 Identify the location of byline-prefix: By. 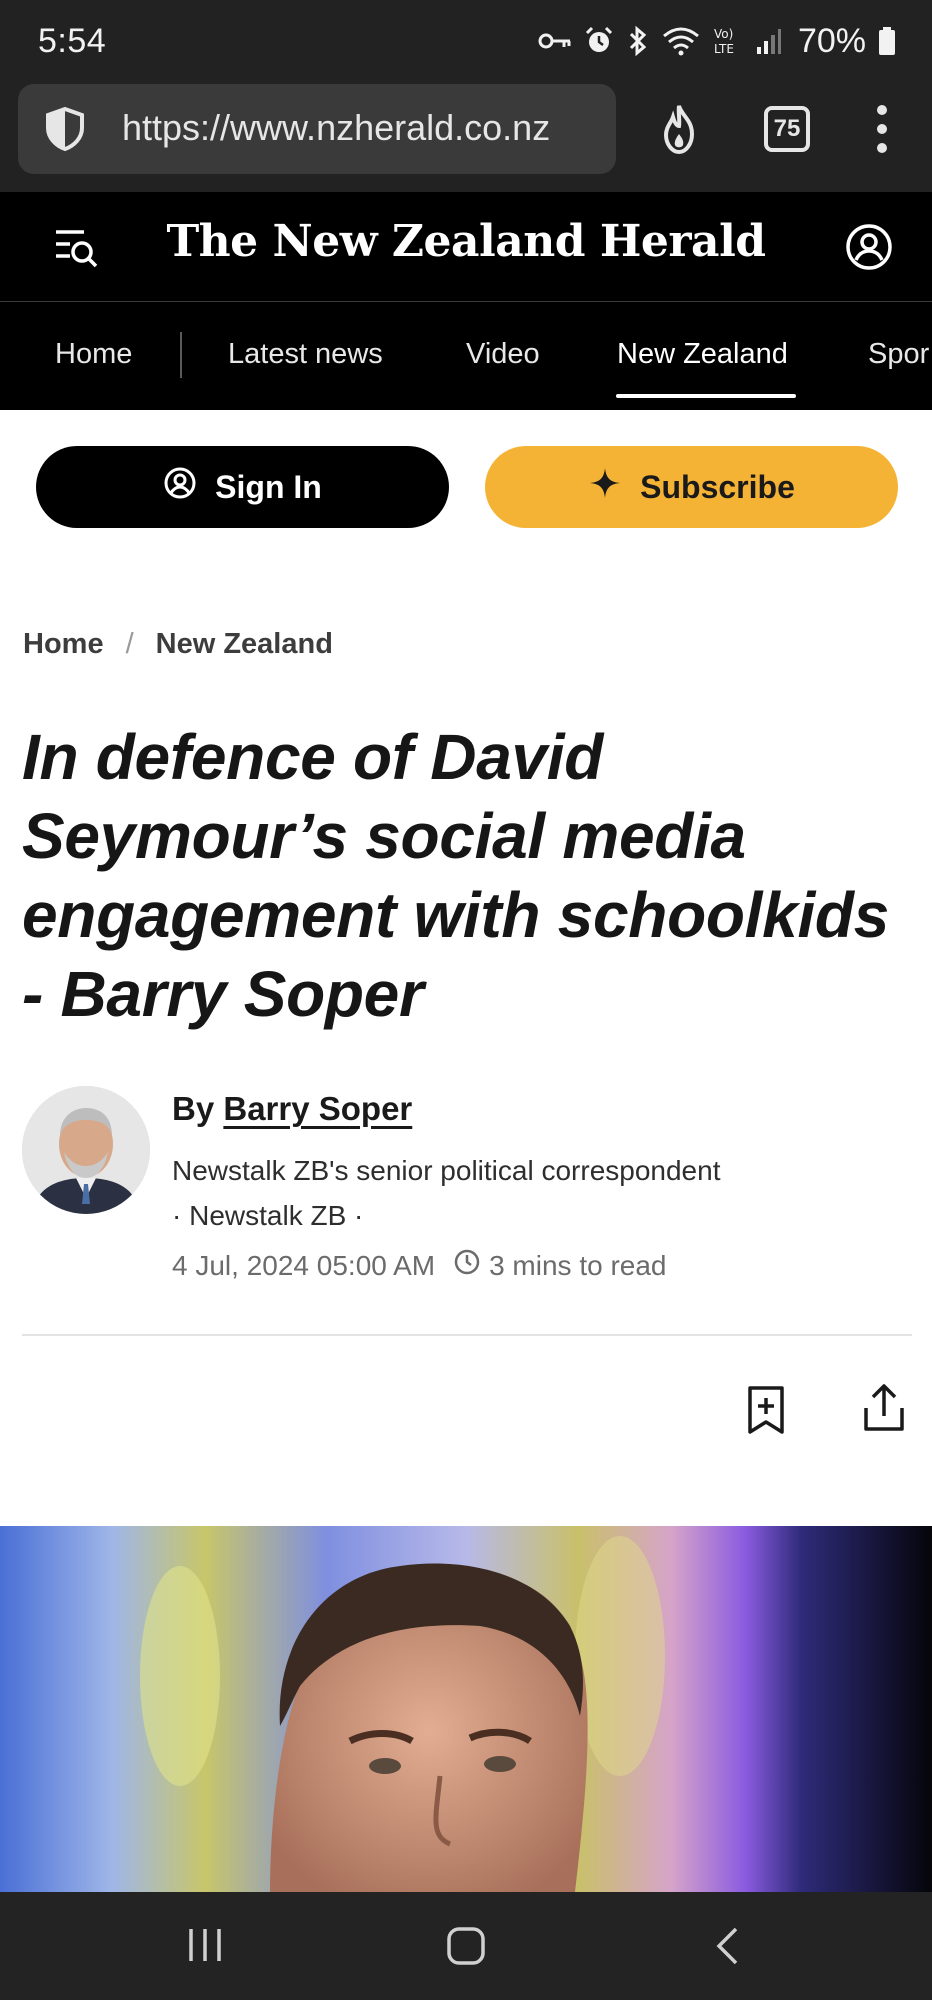
(193, 1108).